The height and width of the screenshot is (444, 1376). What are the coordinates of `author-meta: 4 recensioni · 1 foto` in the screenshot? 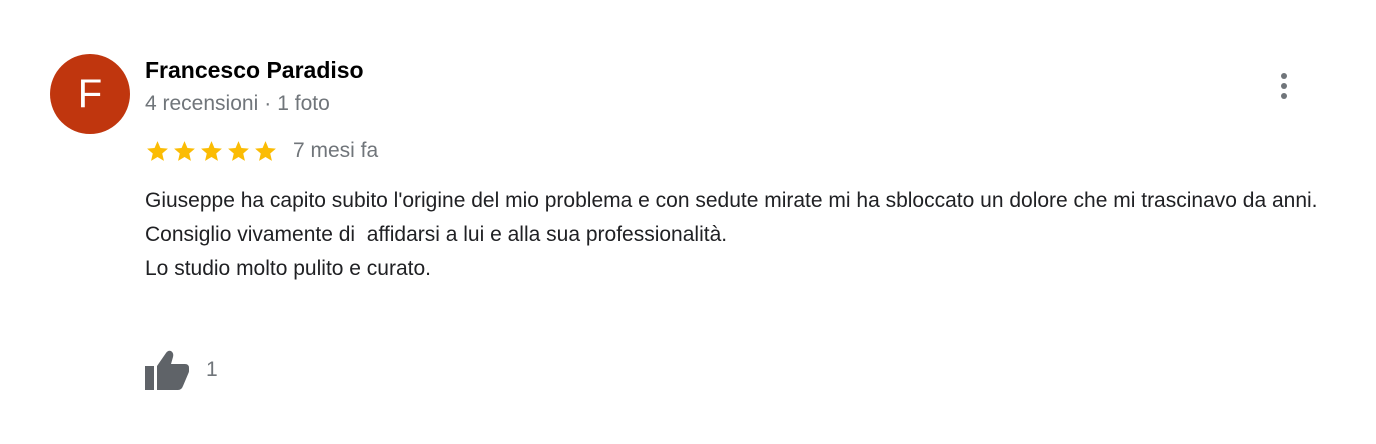 It's located at (237, 104).